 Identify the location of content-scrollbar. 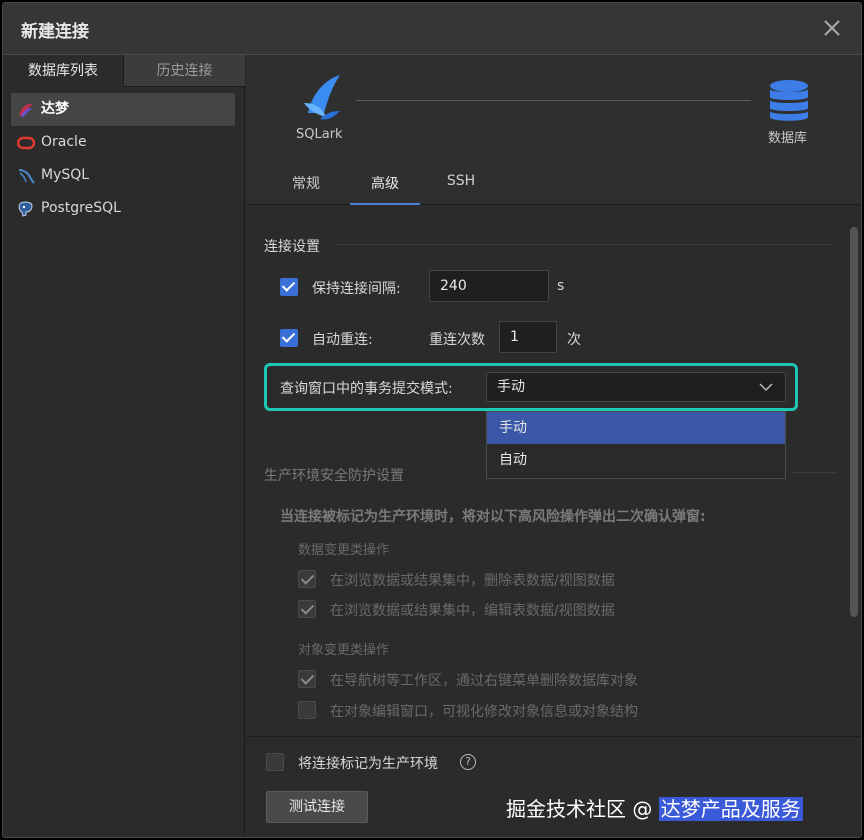
(854, 422).